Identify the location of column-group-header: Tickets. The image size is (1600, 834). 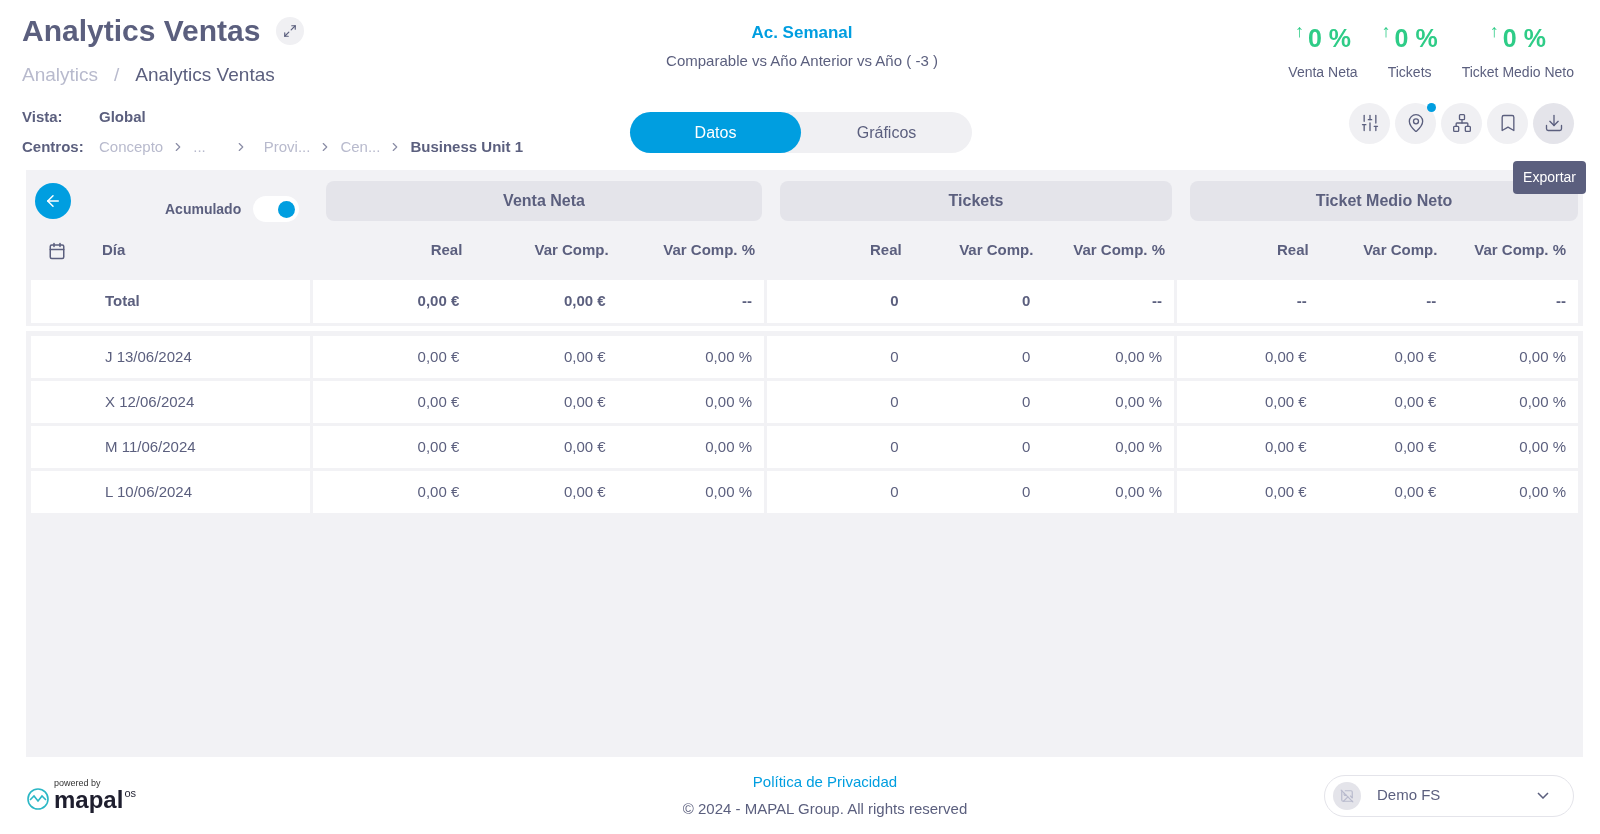
(976, 201).